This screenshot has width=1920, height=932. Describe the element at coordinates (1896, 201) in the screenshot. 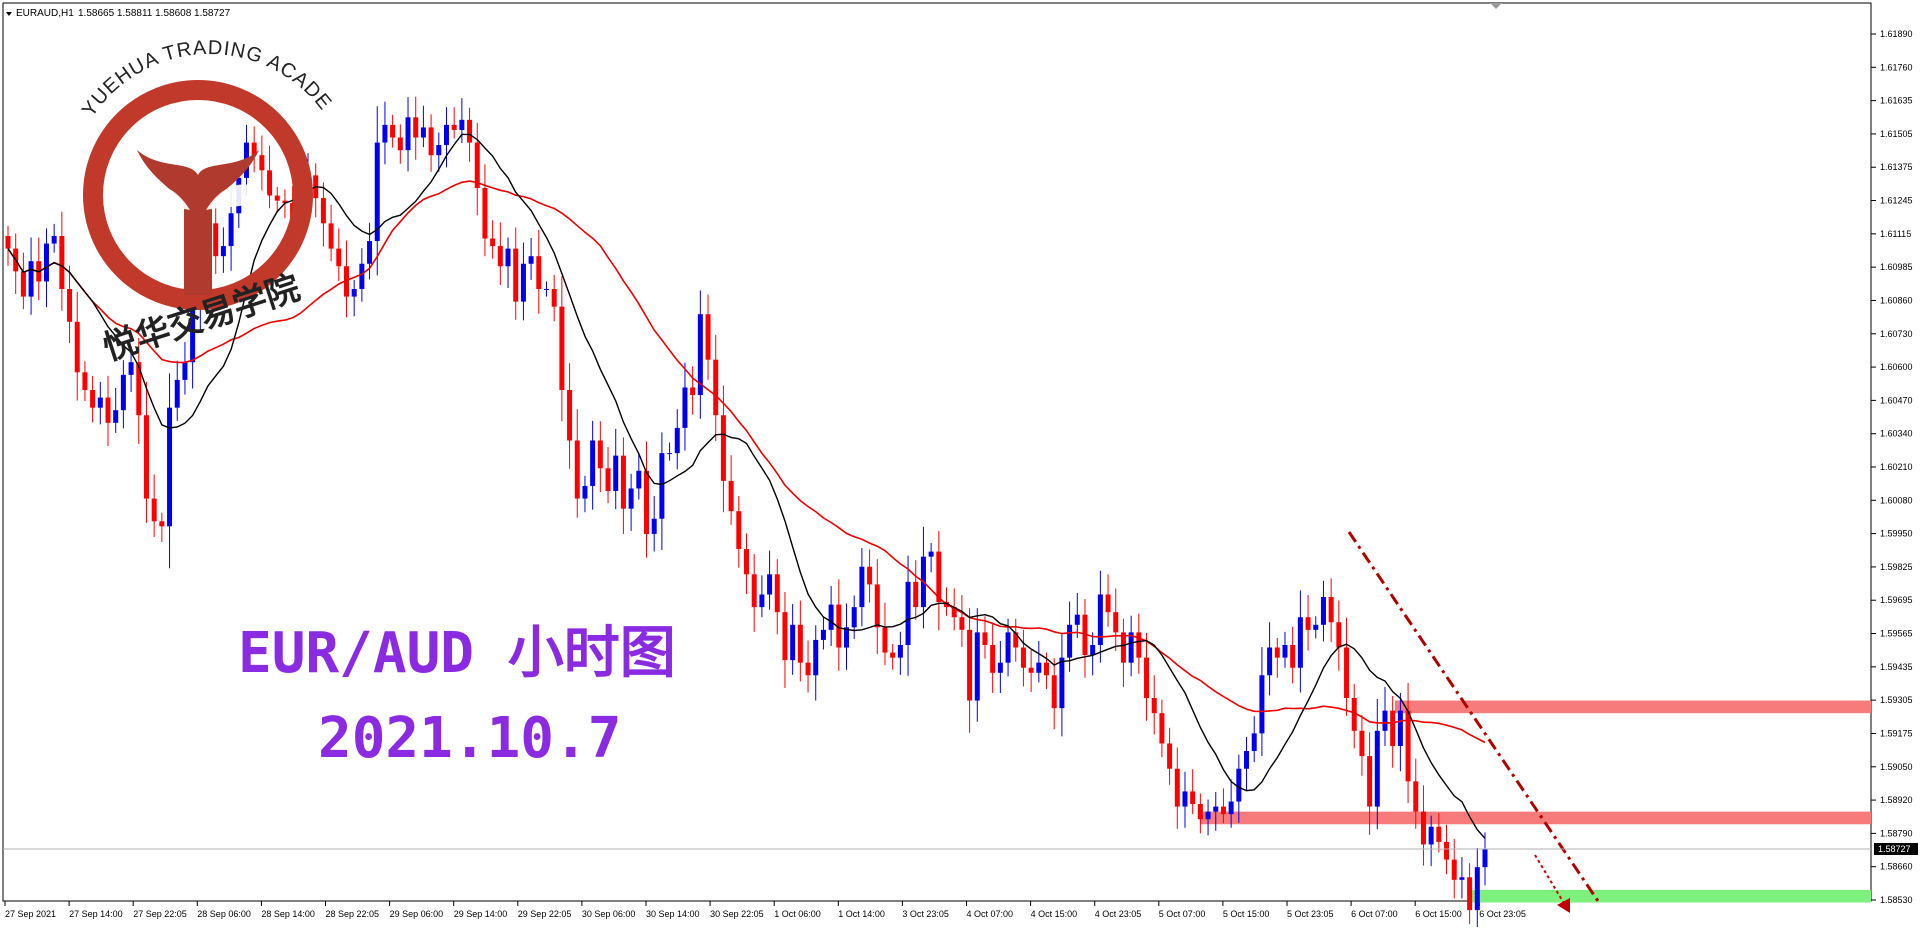

I see `y-tick-label: 1.61245` at that location.